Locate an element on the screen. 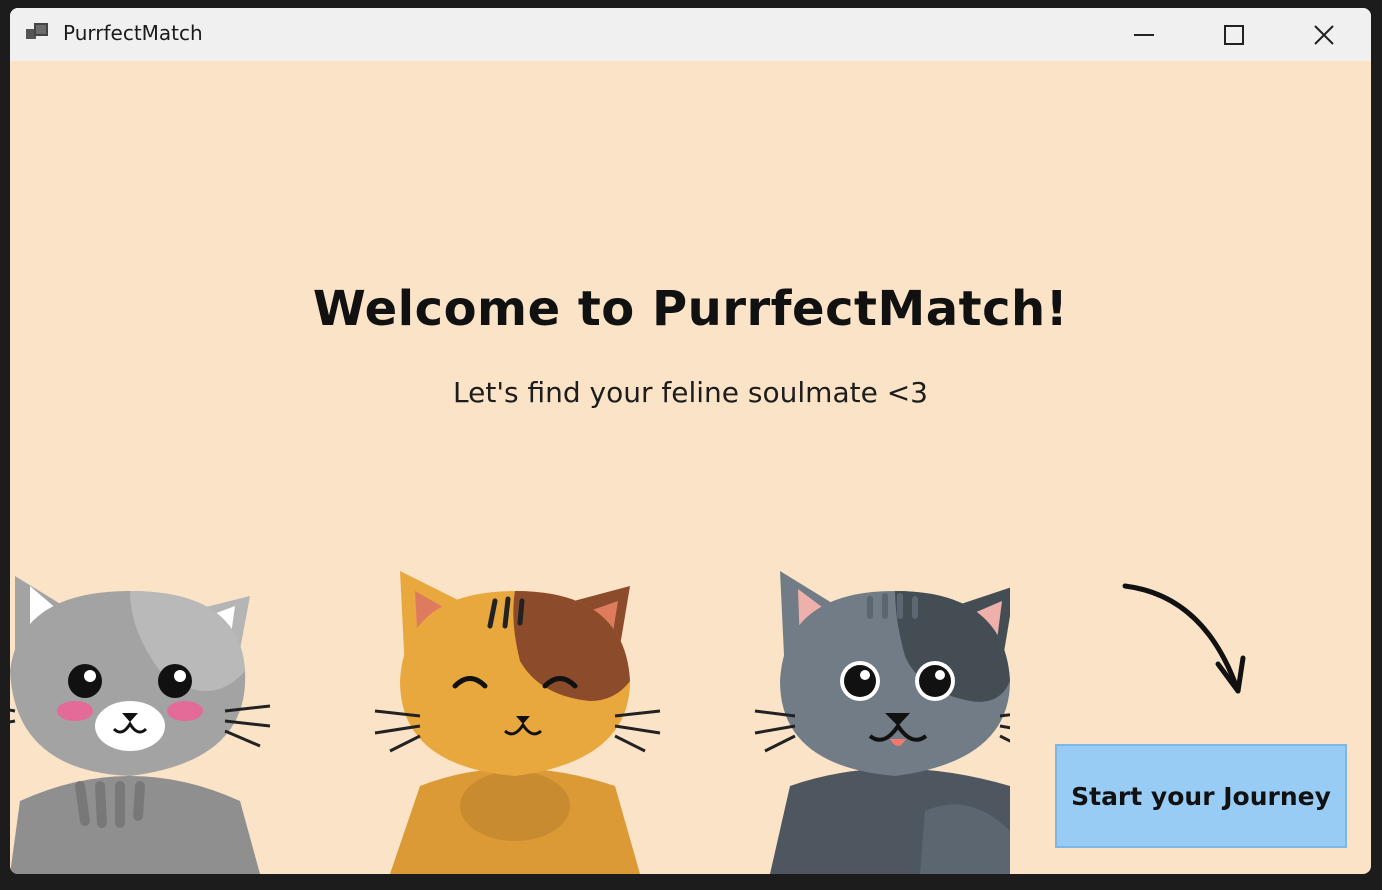  start-journey-button: Start your Journey is located at coordinates (1201, 796).